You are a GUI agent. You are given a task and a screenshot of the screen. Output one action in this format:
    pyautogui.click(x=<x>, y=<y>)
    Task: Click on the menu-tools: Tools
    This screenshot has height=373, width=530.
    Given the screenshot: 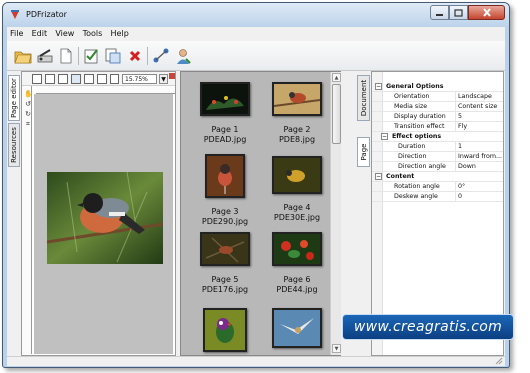 What is the action you would take?
    pyautogui.click(x=93, y=32)
    